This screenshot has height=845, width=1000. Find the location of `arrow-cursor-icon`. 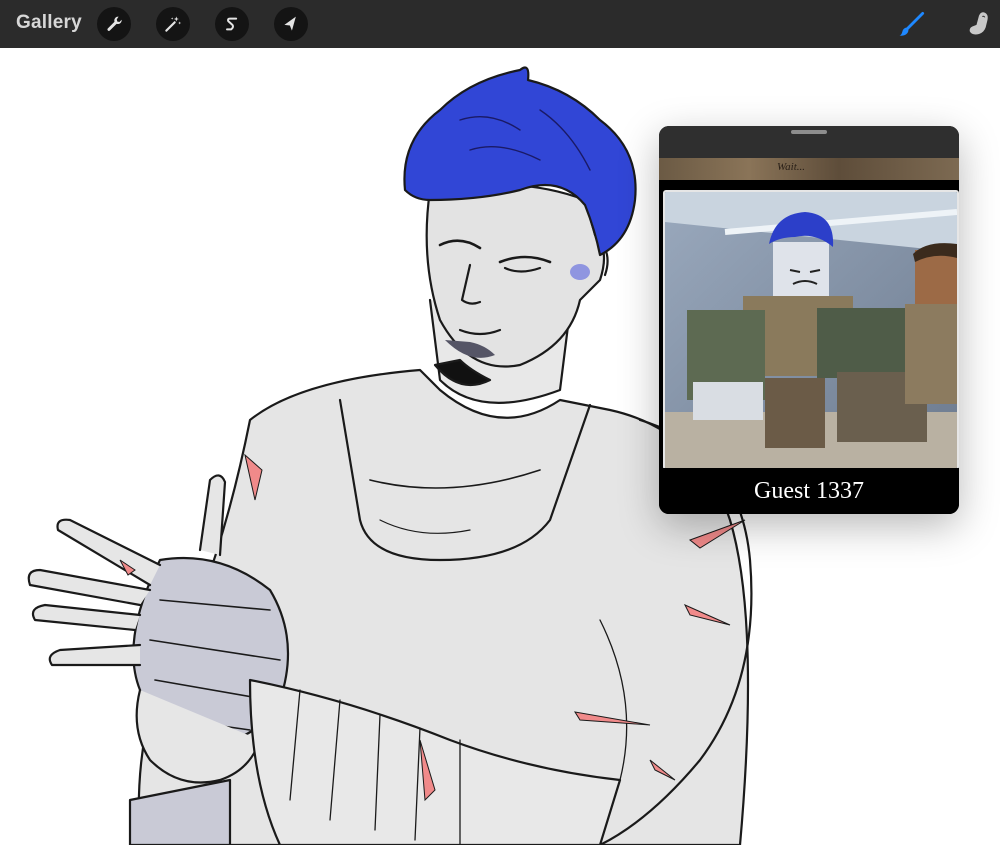

arrow-cursor-icon is located at coordinates (290, 23).